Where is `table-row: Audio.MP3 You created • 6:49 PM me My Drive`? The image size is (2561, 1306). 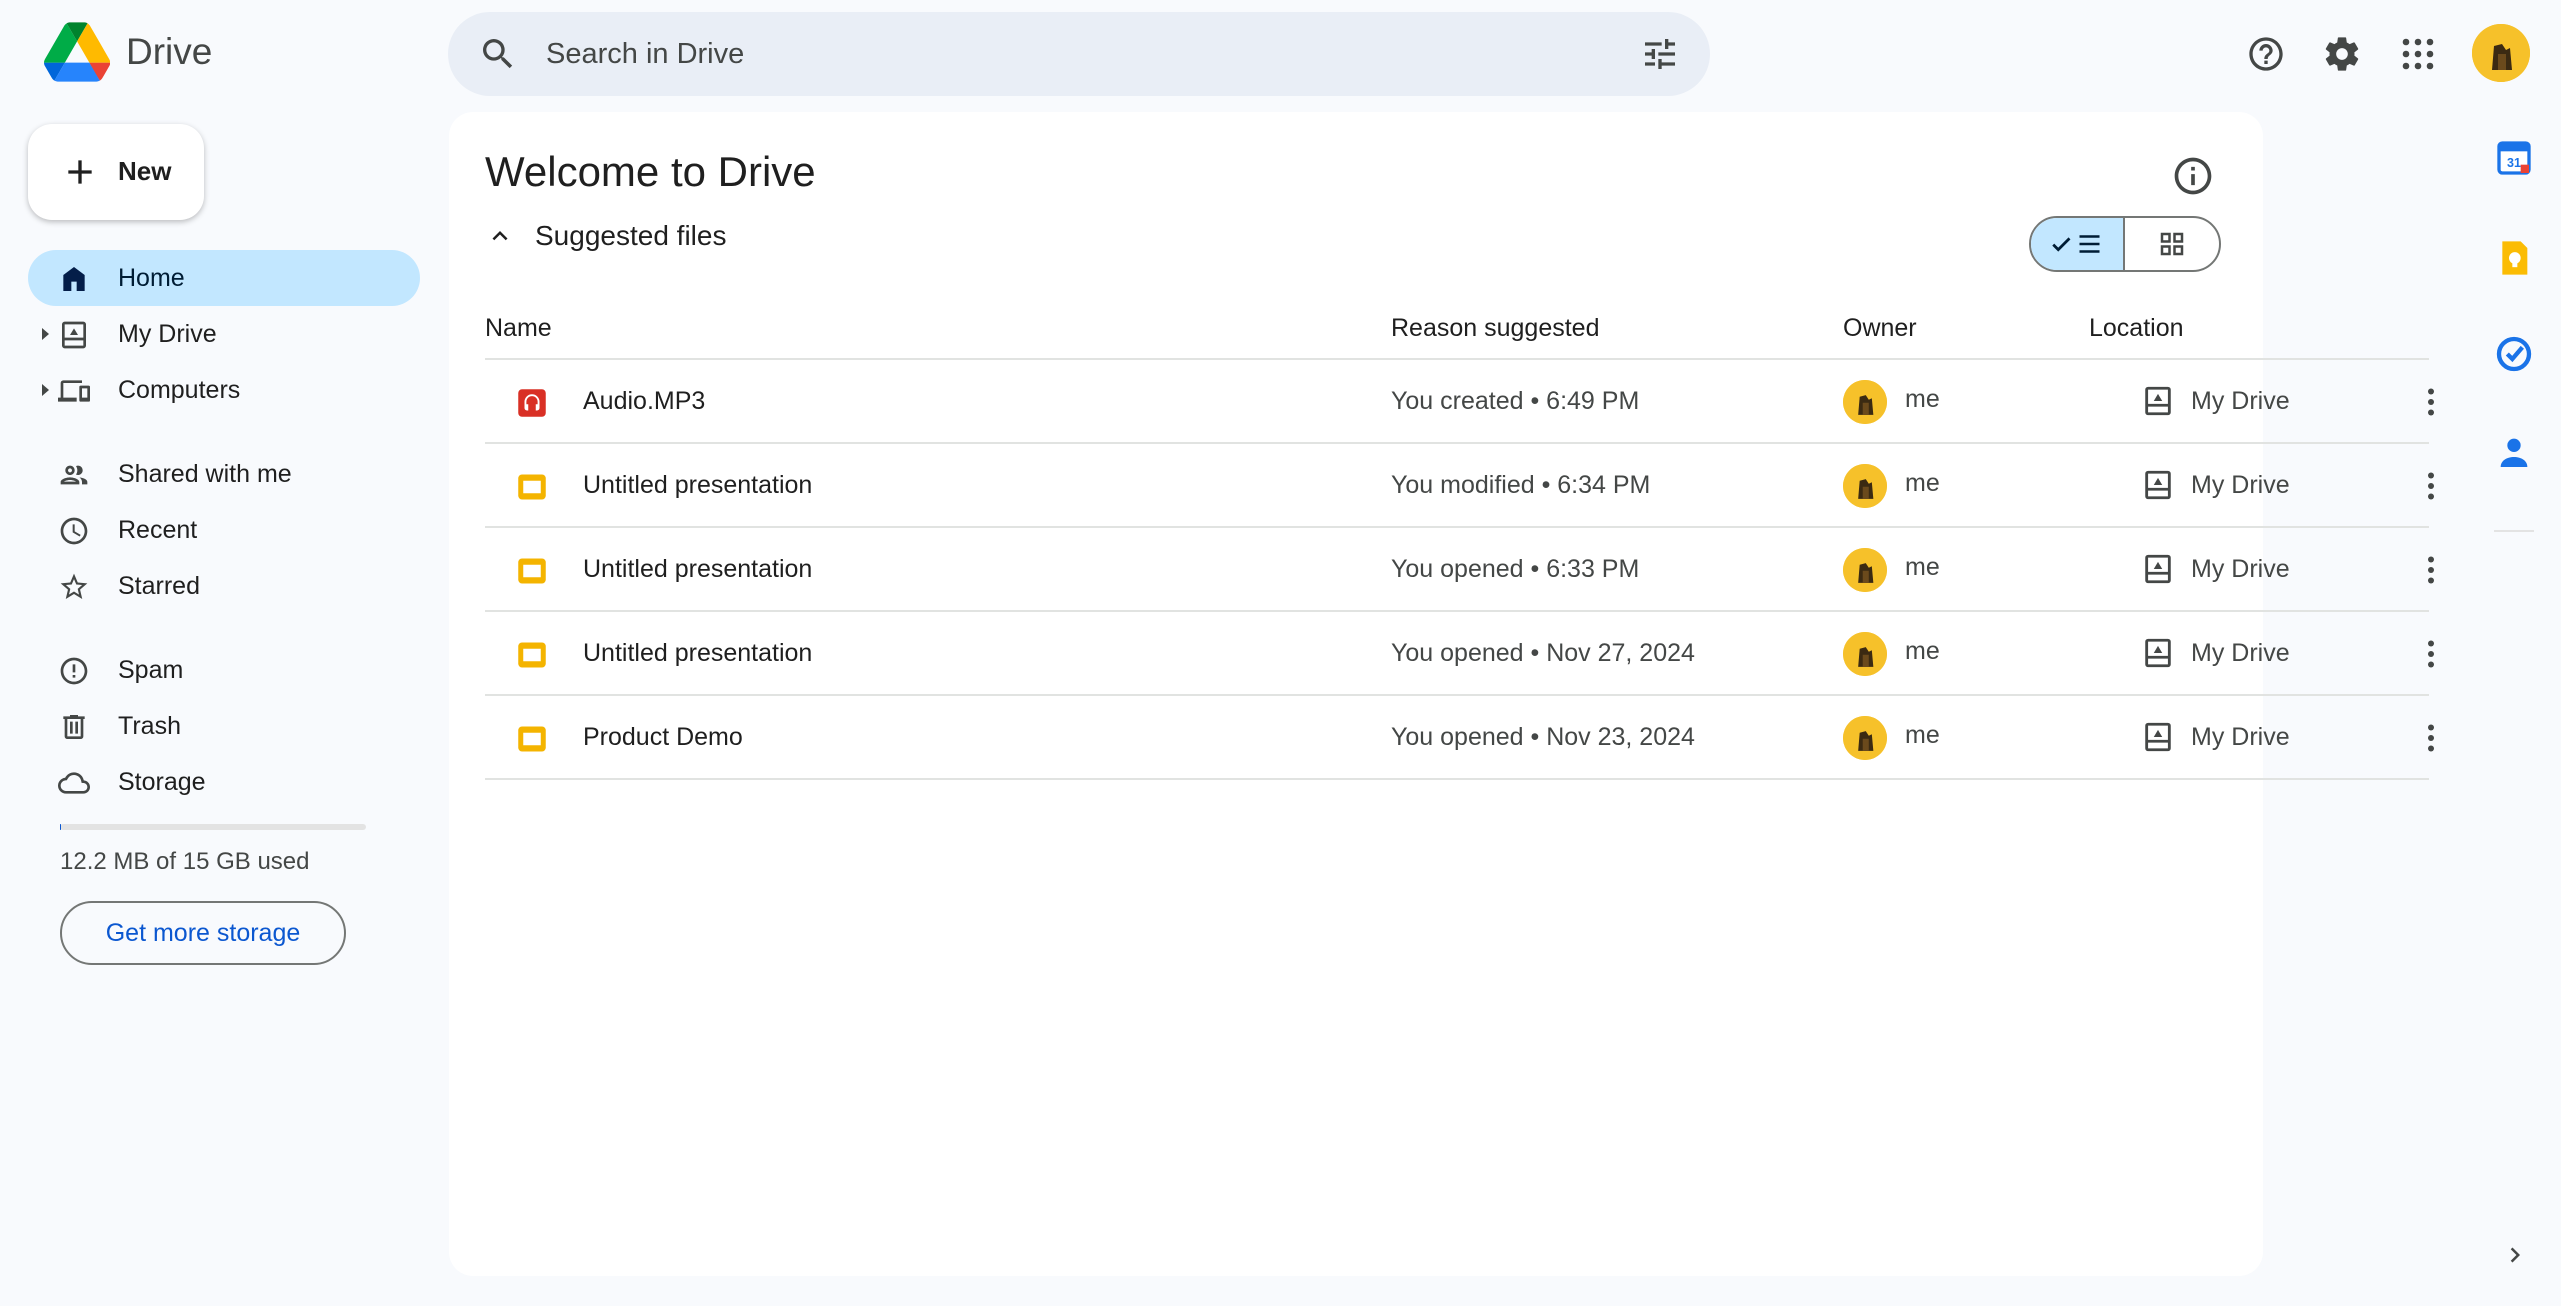
table-row: Audio.MP3 You created • 6:49 PM me My Drive is located at coordinates (1459, 402).